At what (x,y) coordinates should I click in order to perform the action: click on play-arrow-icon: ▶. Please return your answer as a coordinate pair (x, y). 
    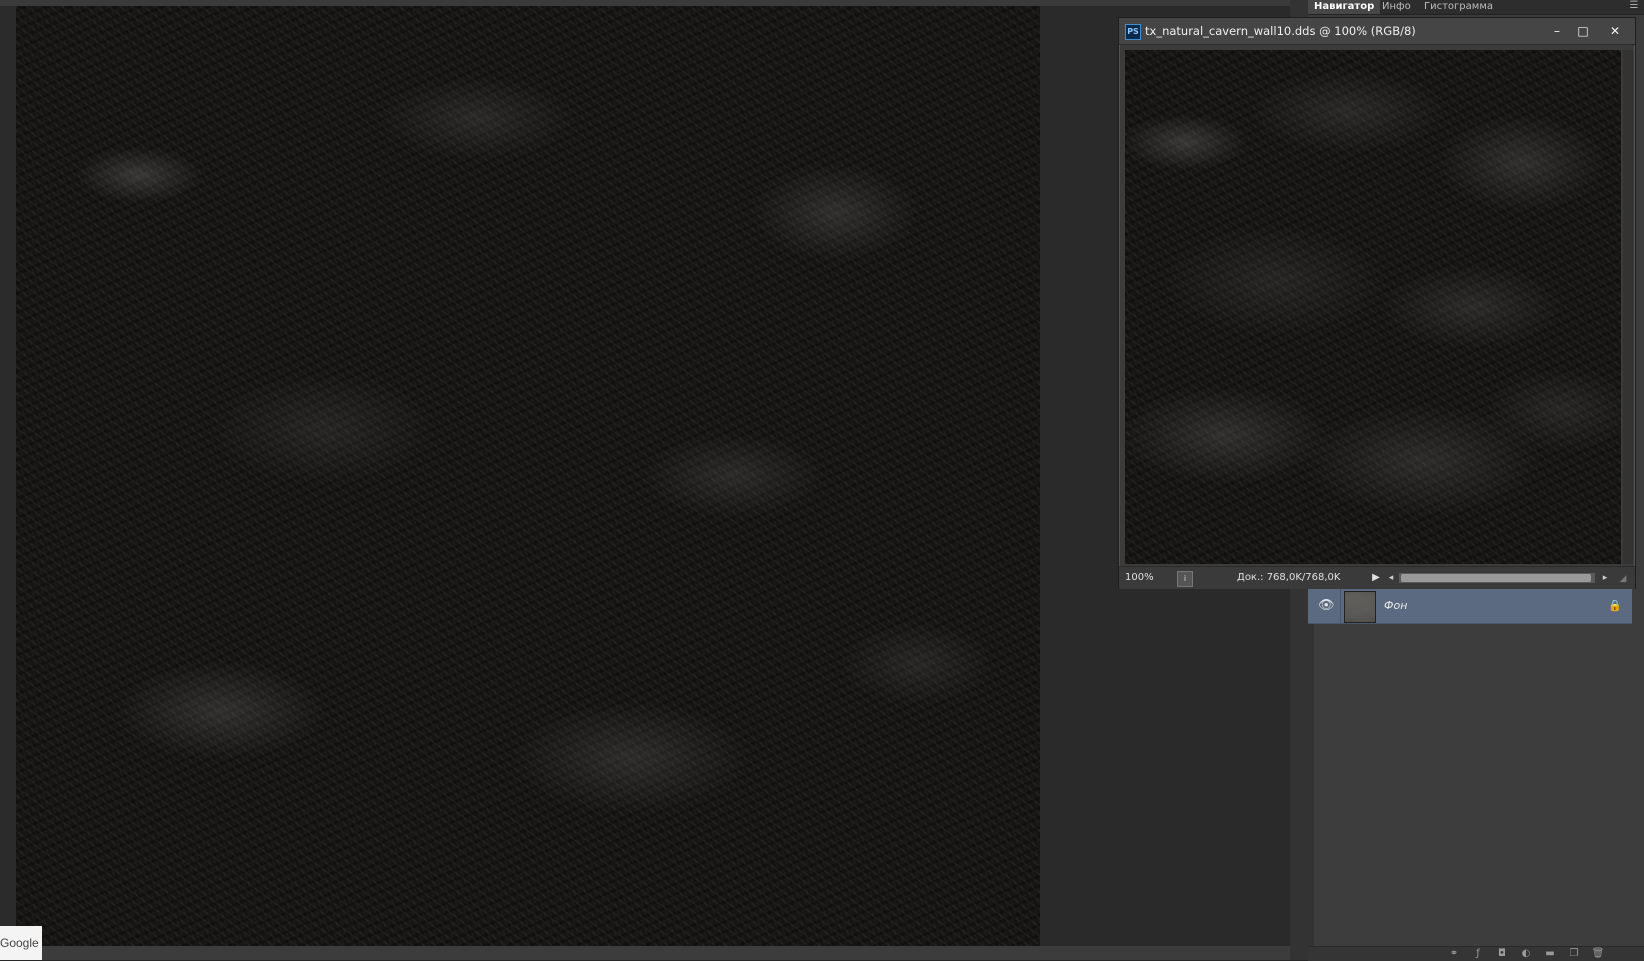
    Looking at the image, I should click on (1376, 578).